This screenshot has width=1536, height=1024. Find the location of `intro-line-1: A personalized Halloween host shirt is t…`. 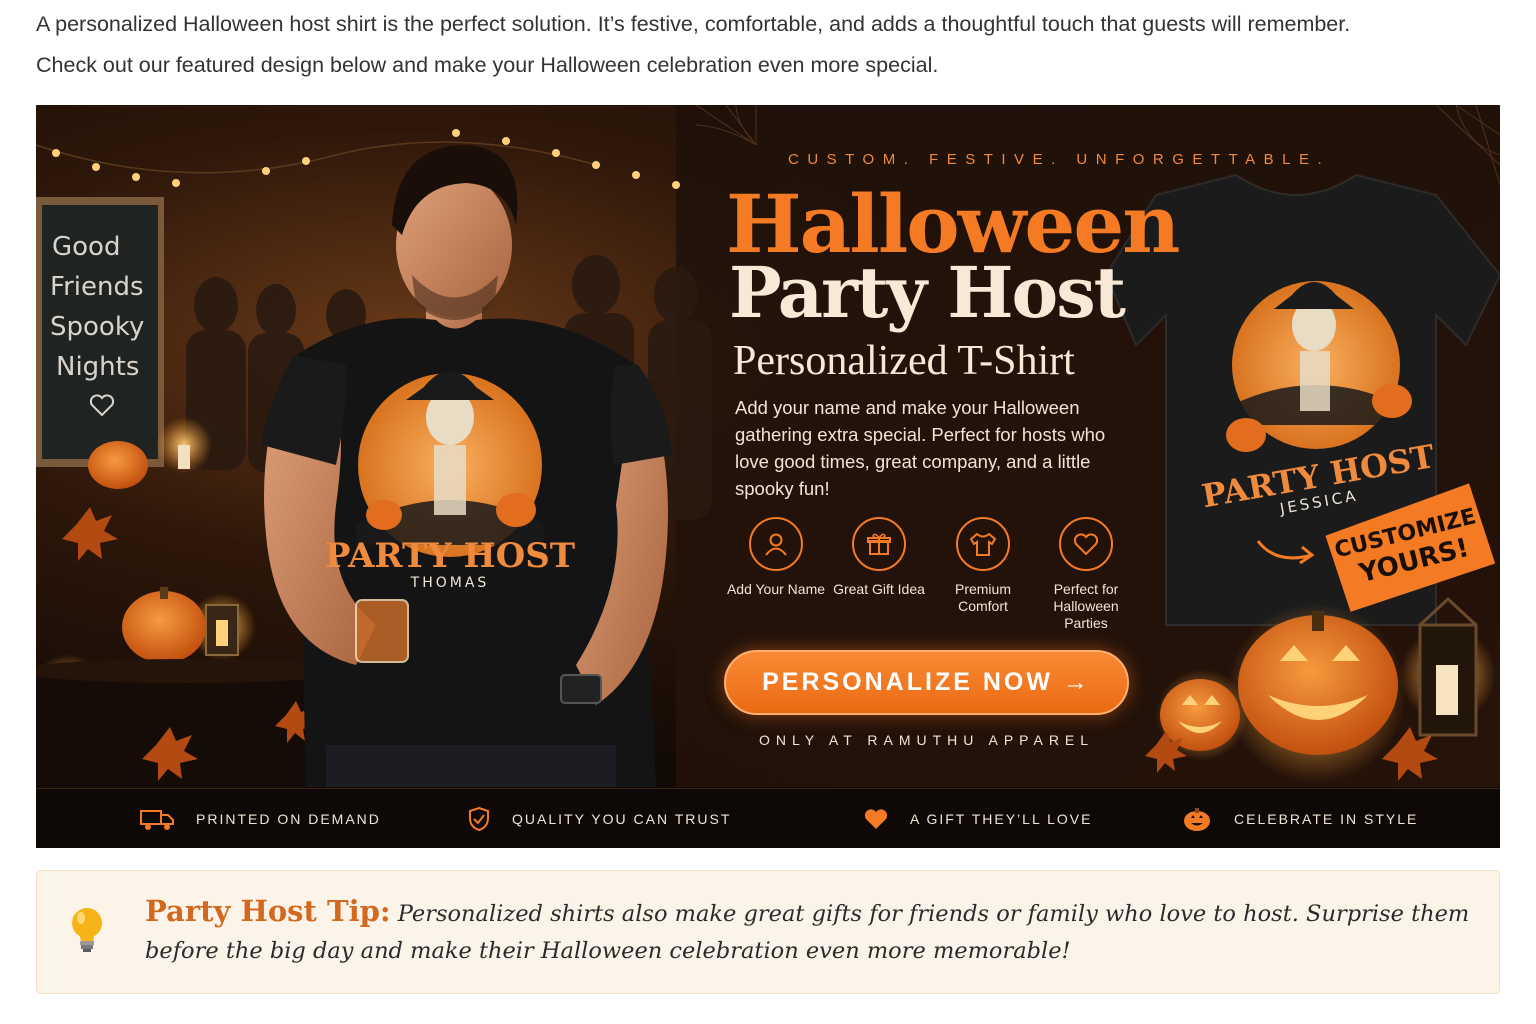

intro-line-1: A personalized Halloween host shirt is t… is located at coordinates (693, 24).